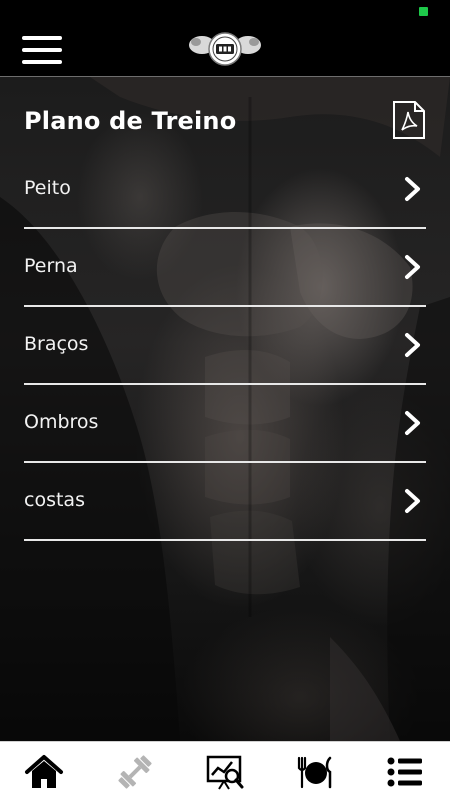 The image size is (450, 800). Describe the element at coordinates (54, 500) in the screenshot. I see `list-item-label: costas` at that location.